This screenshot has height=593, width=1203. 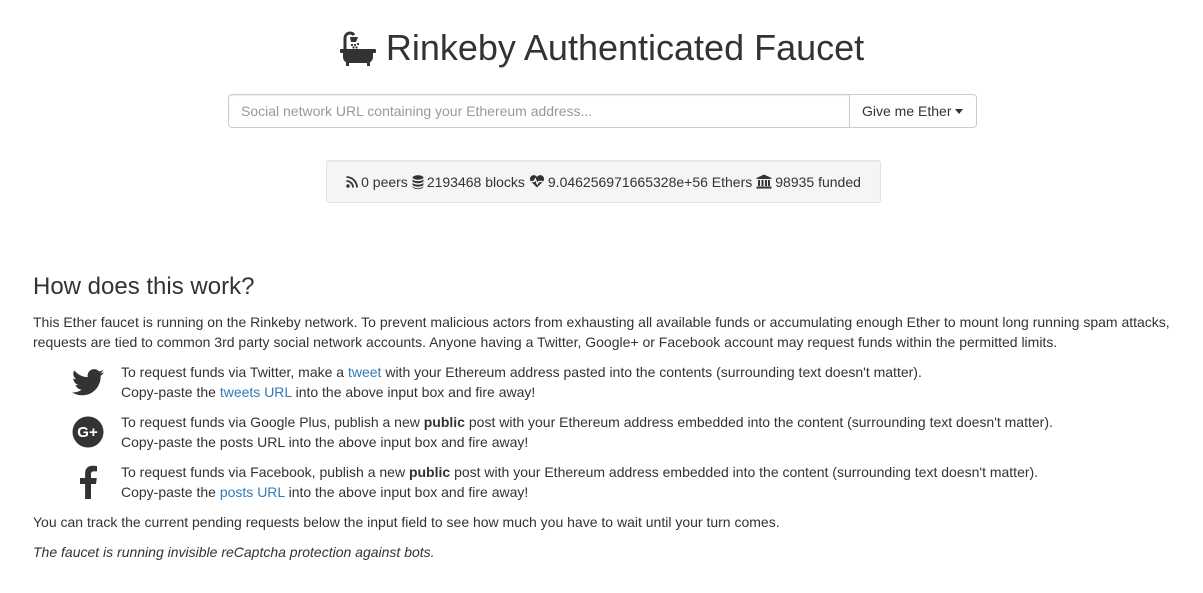 I want to click on peers-count: 0 peers, so click(x=384, y=181).